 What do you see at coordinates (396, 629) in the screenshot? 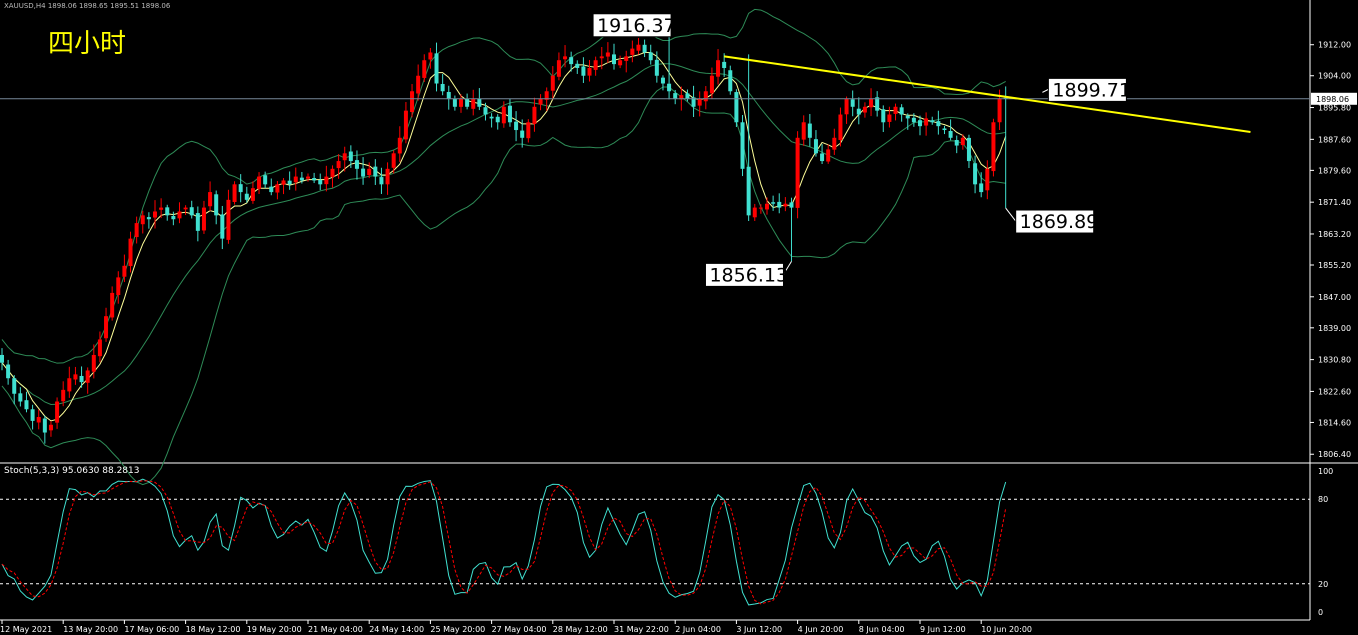
I see `time-tick-label: 24 May 14:00` at bounding box center [396, 629].